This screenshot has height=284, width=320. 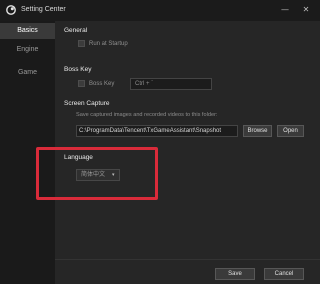 I want to click on boss-key-checkbox, so click(x=81, y=83).